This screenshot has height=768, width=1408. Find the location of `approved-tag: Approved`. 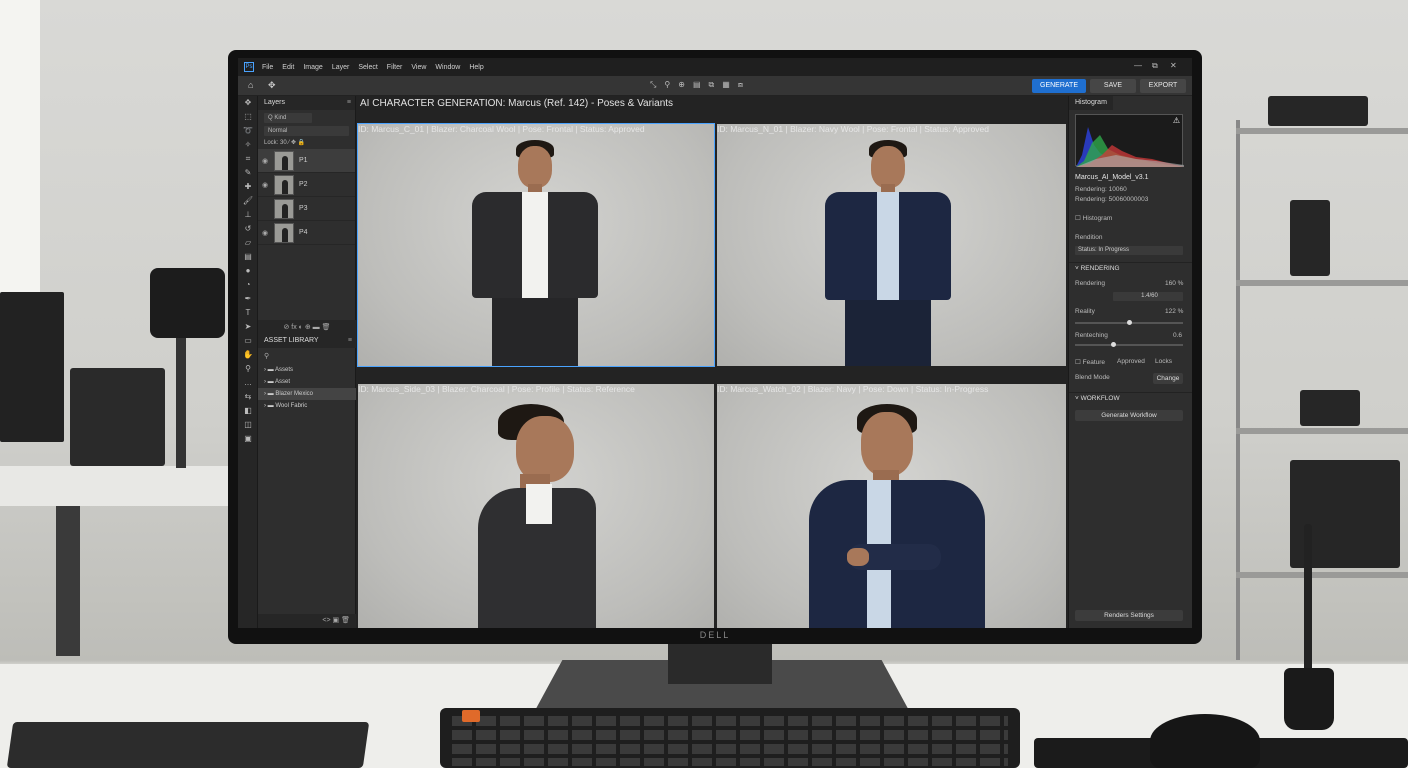

approved-tag: Approved is located at coordinates (1131, 361).